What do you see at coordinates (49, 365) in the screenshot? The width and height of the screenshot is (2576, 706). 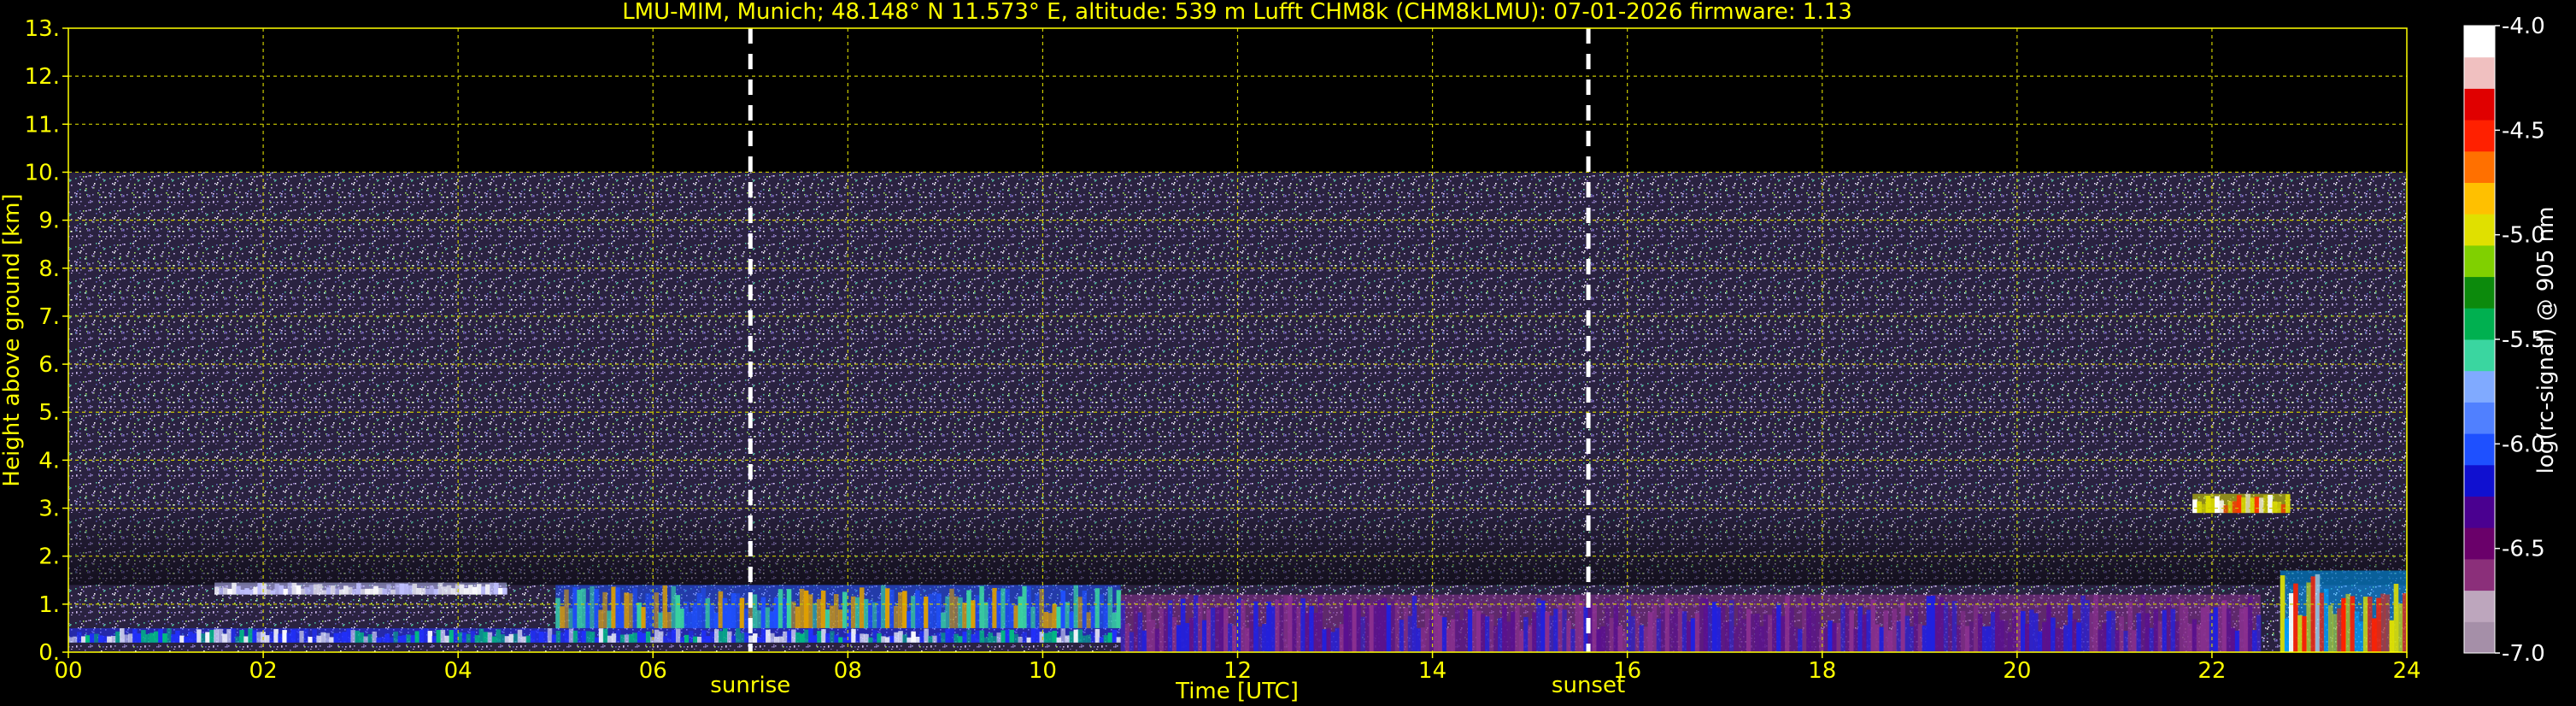 I see `y-tick-label: 6.` at bounding box center [49, 365].